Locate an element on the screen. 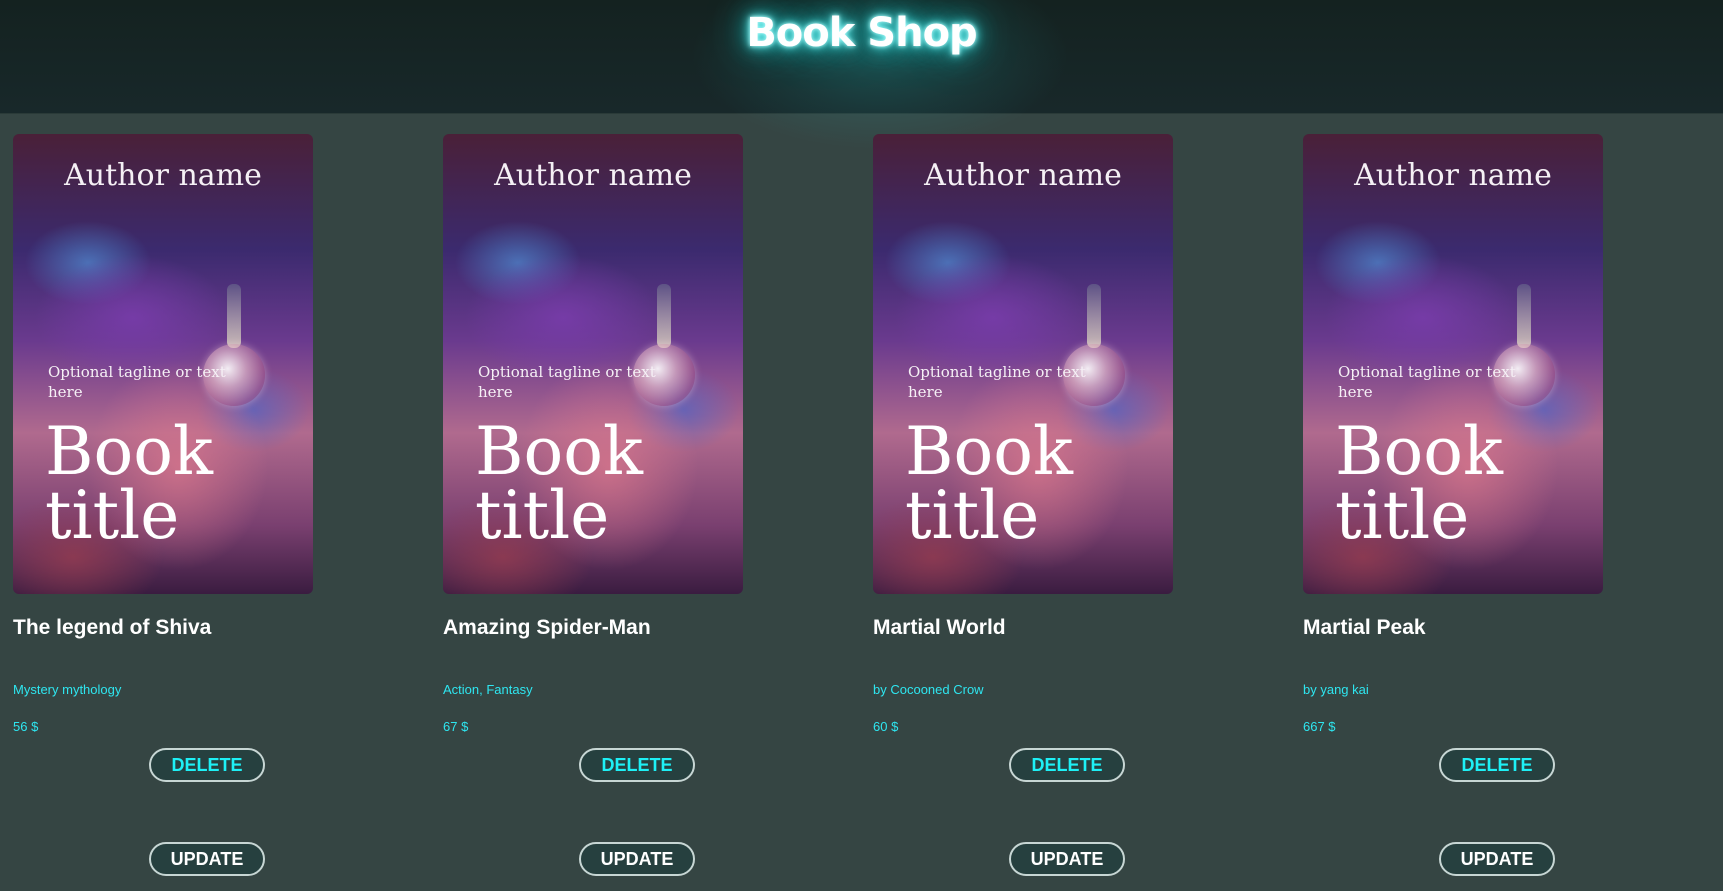 This screenshot has height=891, width=1723. book-price: 60 $ is located at coordinates (886, 726).